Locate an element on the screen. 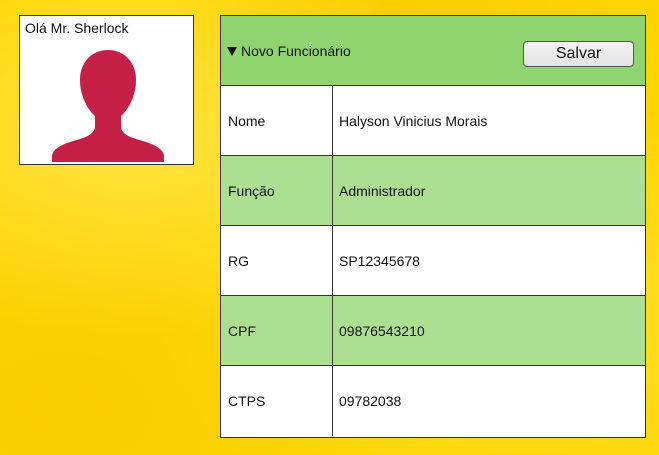 Image resolution: width=659 pixels, height=455 pixels. nome-field: Halyson Vinicius Morais is located at coordinates (489, 120).